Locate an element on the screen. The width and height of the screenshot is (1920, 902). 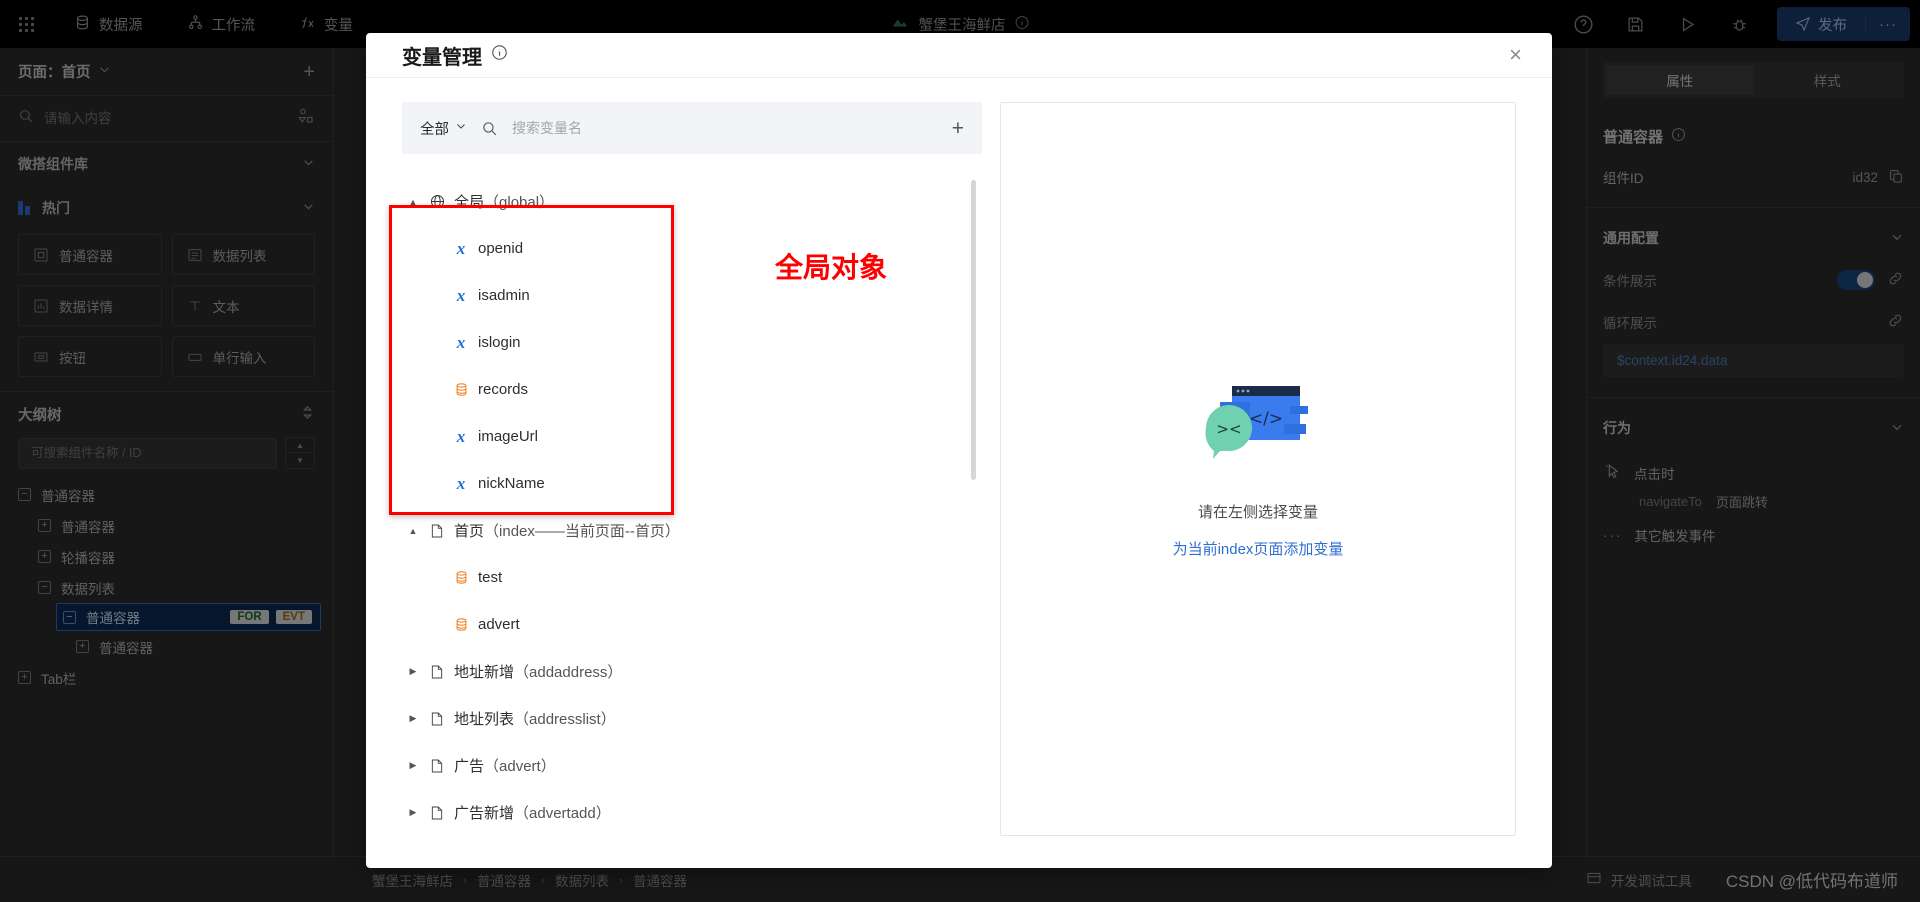
scope-filter-select: 全部 is located at coordinates (443, 128).